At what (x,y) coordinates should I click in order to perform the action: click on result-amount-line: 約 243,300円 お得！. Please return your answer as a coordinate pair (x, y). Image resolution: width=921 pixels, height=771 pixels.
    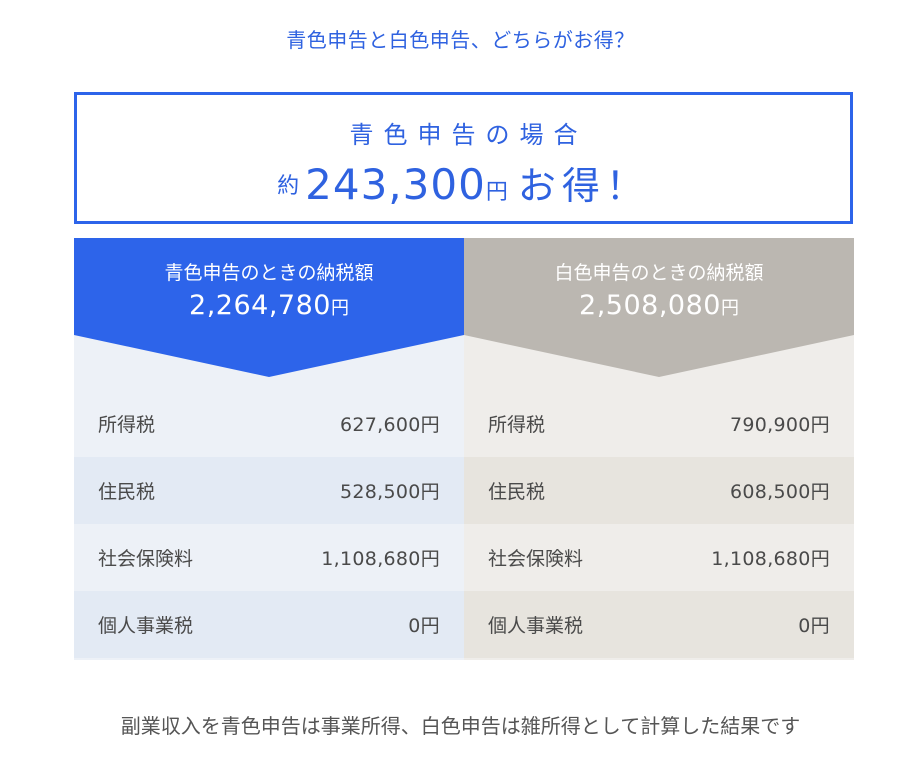
    Looking at the image, I should click on (463, 182).